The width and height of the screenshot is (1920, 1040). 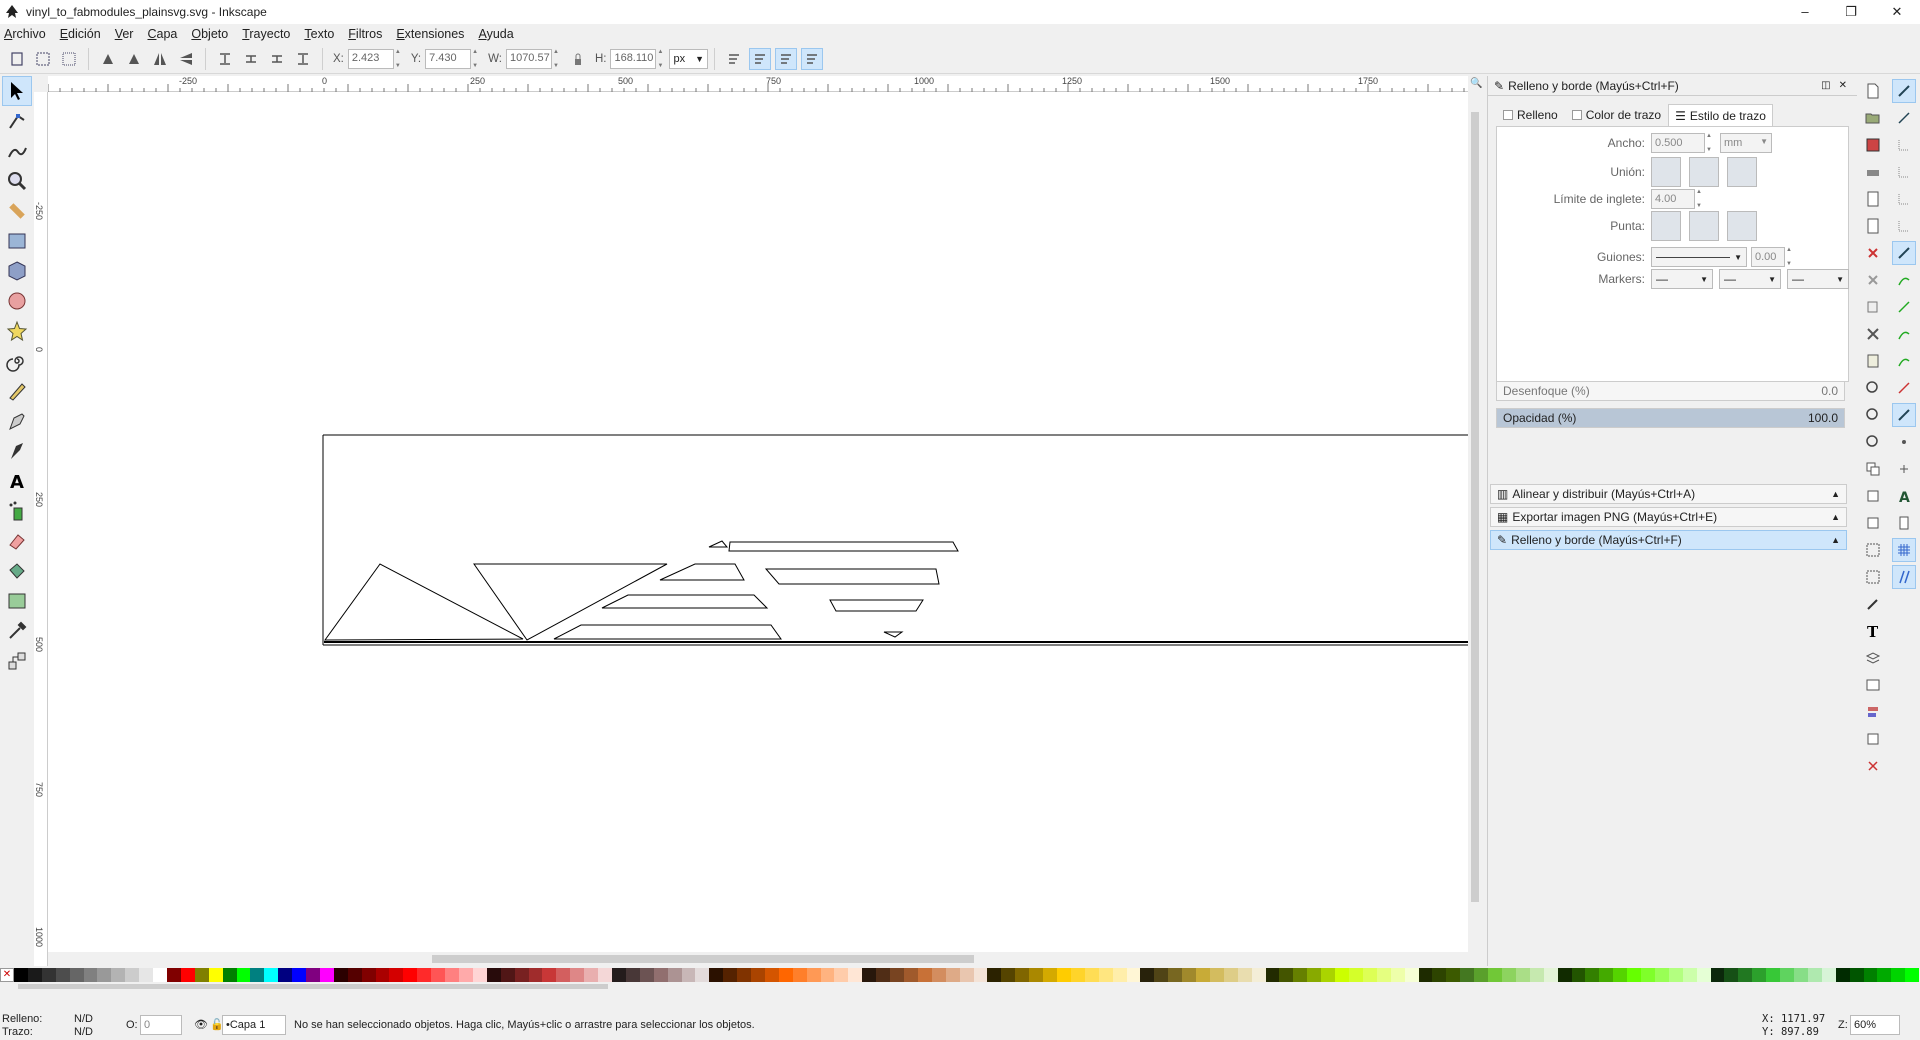 What do you see at coordinates (960, 986) in the screenshot?
I see `palette-scrollbar` at bounding box center [960, 986].